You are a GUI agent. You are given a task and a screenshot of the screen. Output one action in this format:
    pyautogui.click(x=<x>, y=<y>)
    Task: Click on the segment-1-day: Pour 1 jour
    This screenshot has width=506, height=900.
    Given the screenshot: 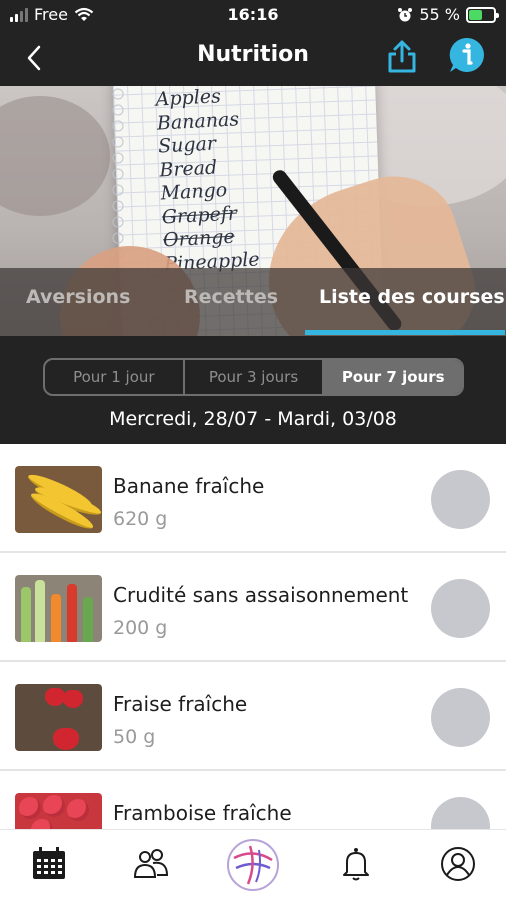 What is the action you would take?
    pyautogui.click(x=115, y=377)
    